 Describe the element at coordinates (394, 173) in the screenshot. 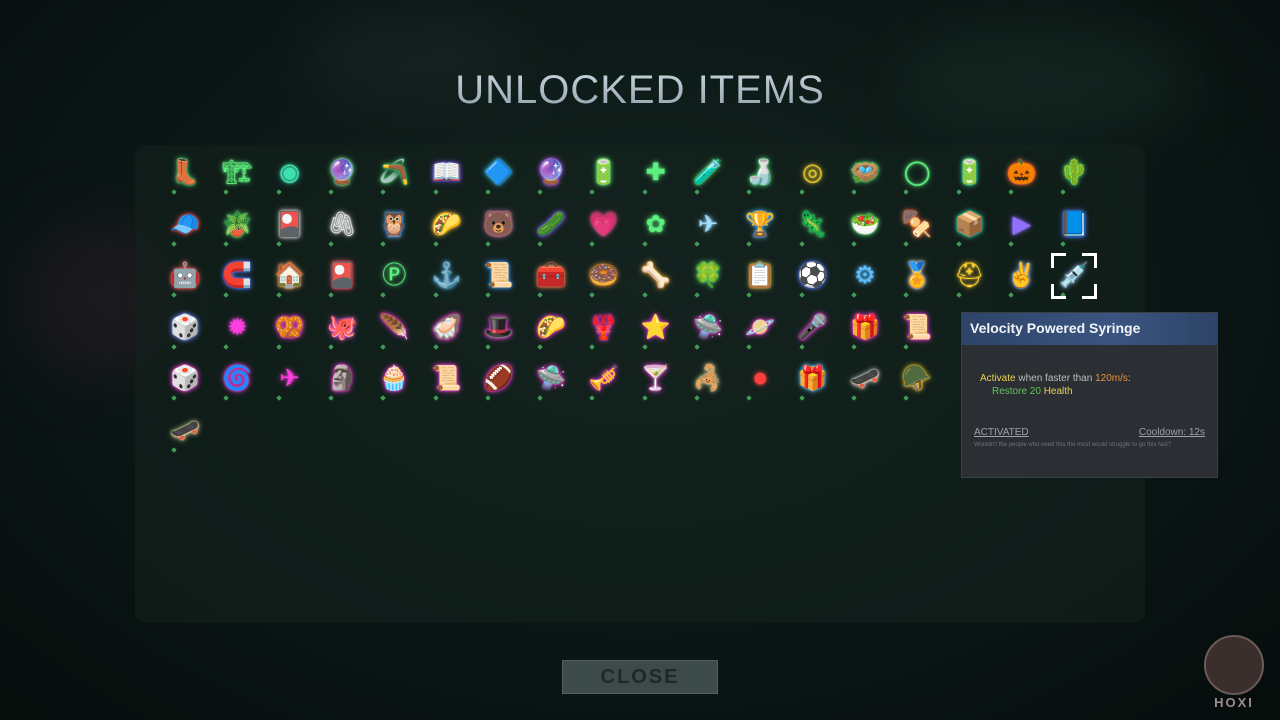

I see `item-slot: 🪃` at that location.